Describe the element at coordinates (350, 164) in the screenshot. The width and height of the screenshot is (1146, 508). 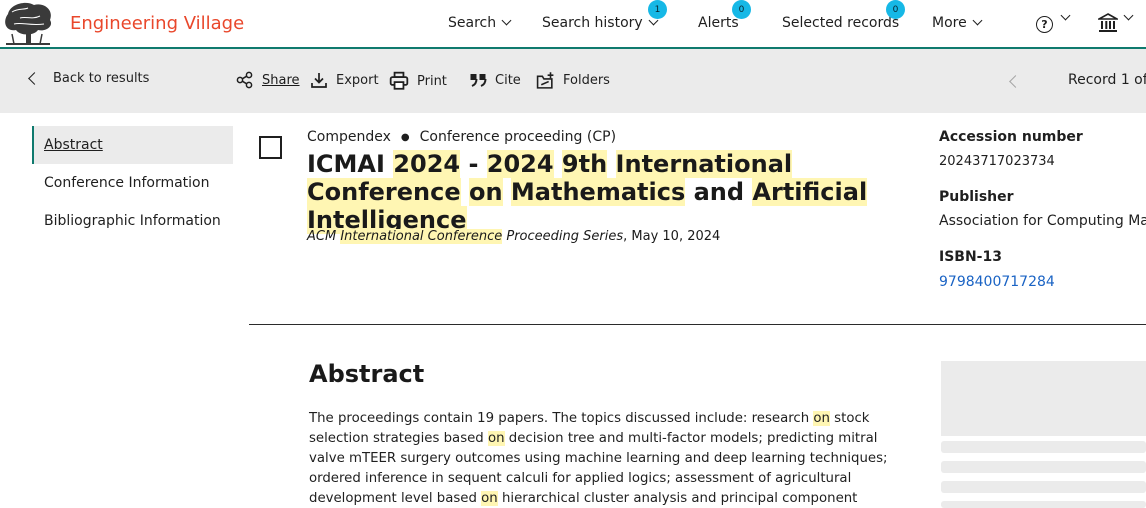
I see `text-segment: ICMAI` at that location.